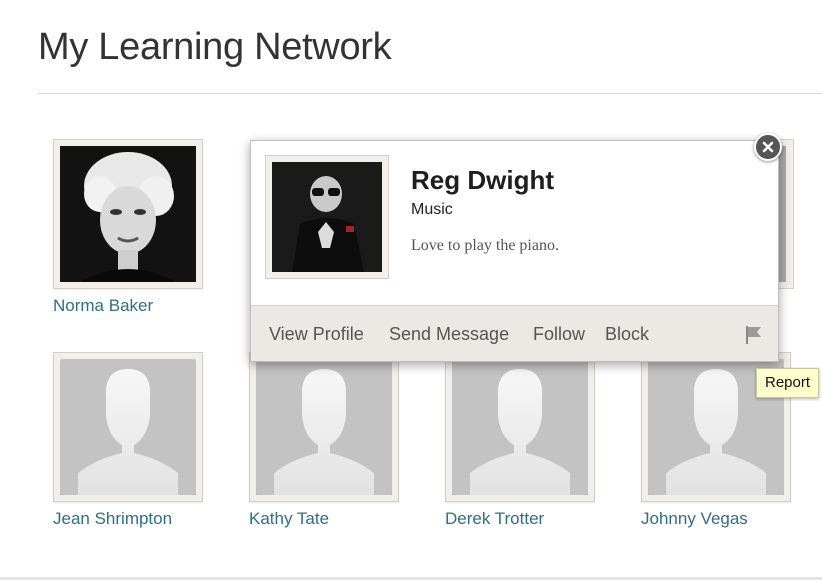  What do you see at coordinates (768, 147) in the screenshot?
I see `close-icon` at bounding box center [768, 147].